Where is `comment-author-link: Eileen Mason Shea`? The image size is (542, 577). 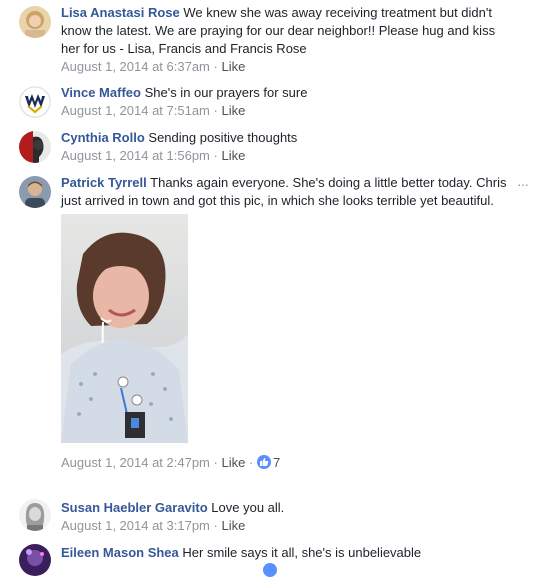 comment-author-link: Eileen Mason Shea is located at coordinates (120, 552).